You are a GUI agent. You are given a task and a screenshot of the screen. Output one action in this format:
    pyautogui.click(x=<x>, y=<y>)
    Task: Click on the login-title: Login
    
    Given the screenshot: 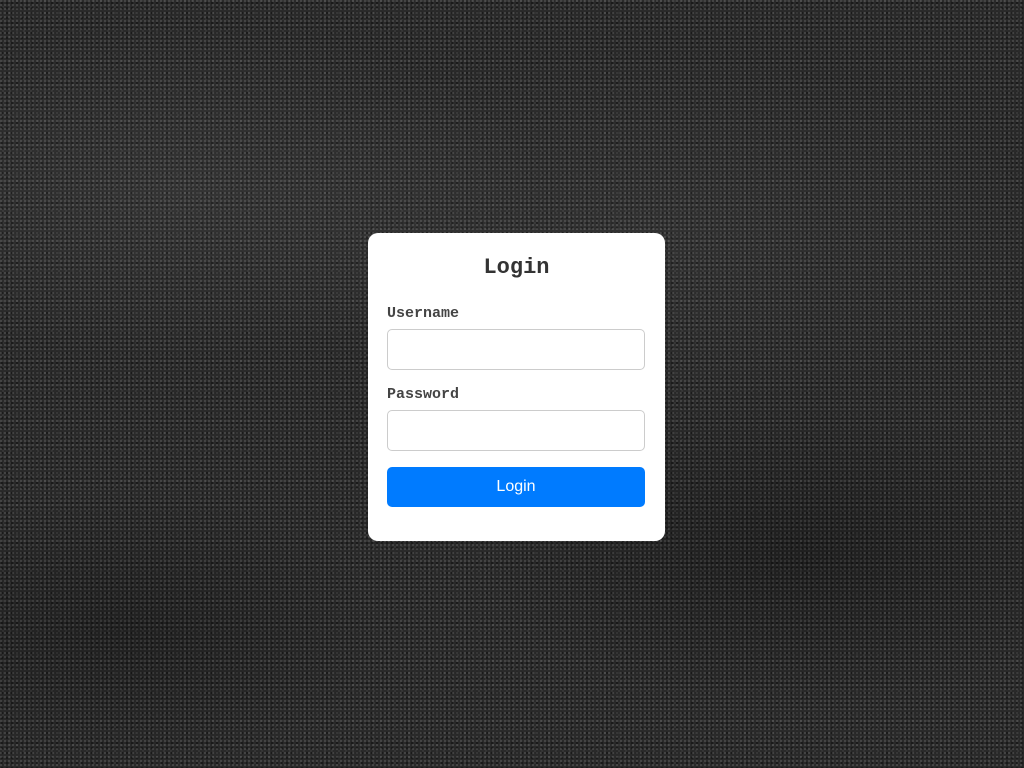 What is the action you would take?
    pyautogui.click(x=516, y=267)
    